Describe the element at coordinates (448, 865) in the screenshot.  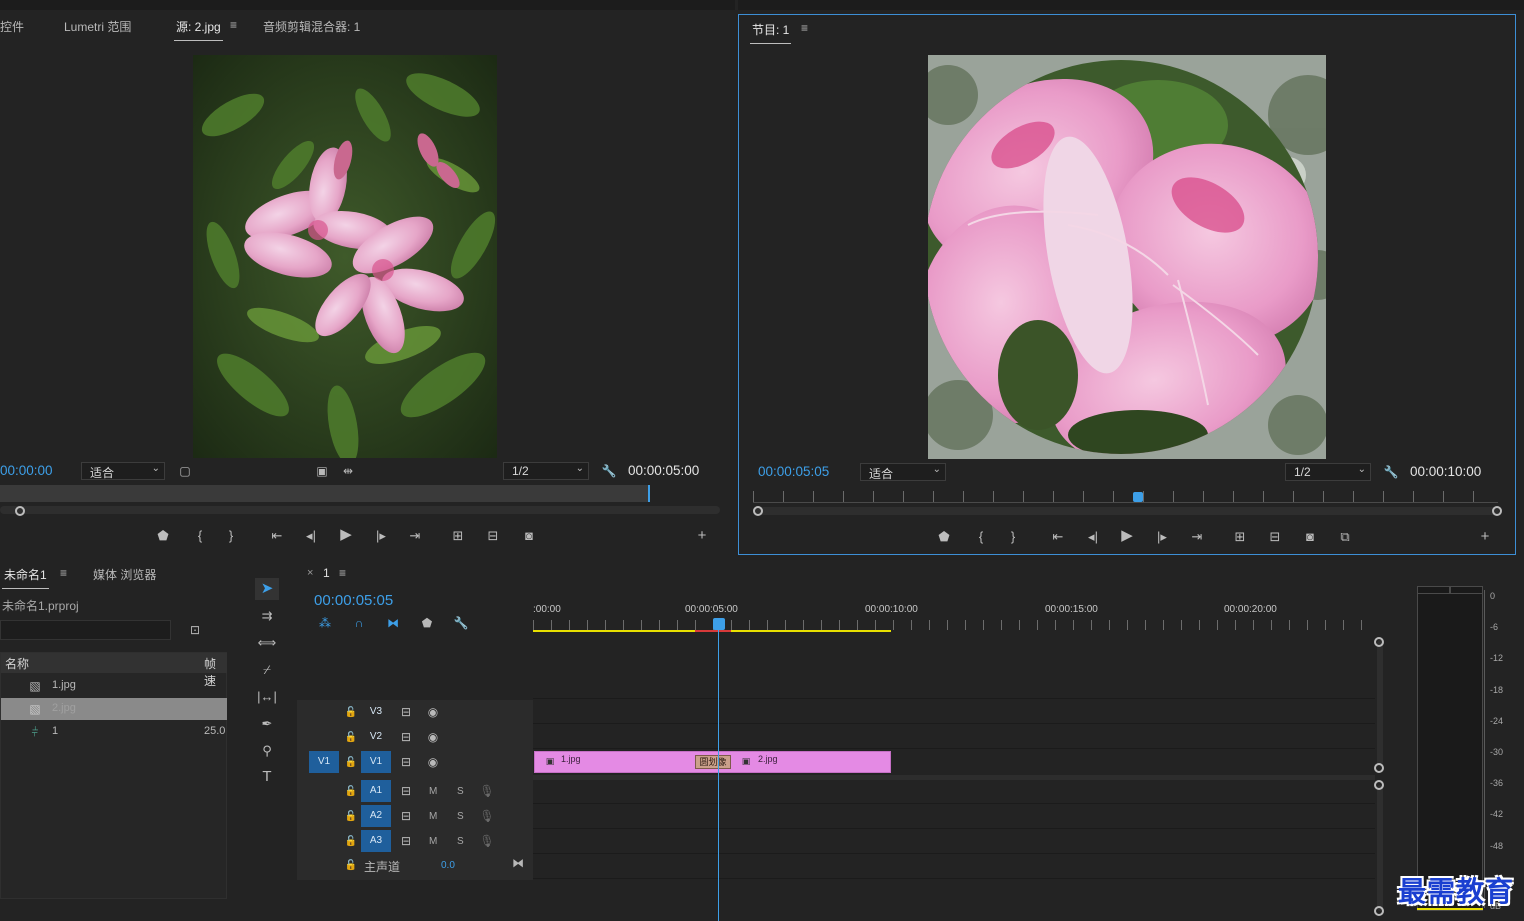
I see `master-volume-value: 0.0` at that location.